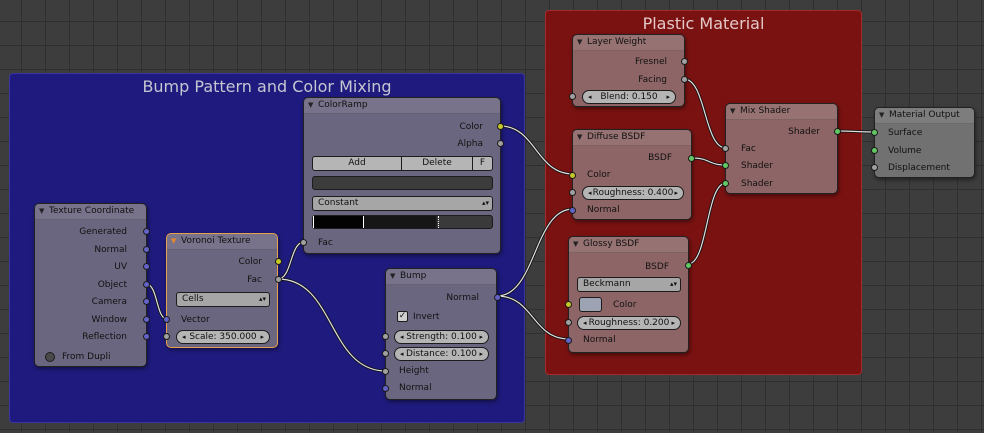 The height and width of the screenshot is (433, 984). What do you see at coordinates (146, 284) in the screenshot?
I see `socket-object` at bounding box center [146, 284].